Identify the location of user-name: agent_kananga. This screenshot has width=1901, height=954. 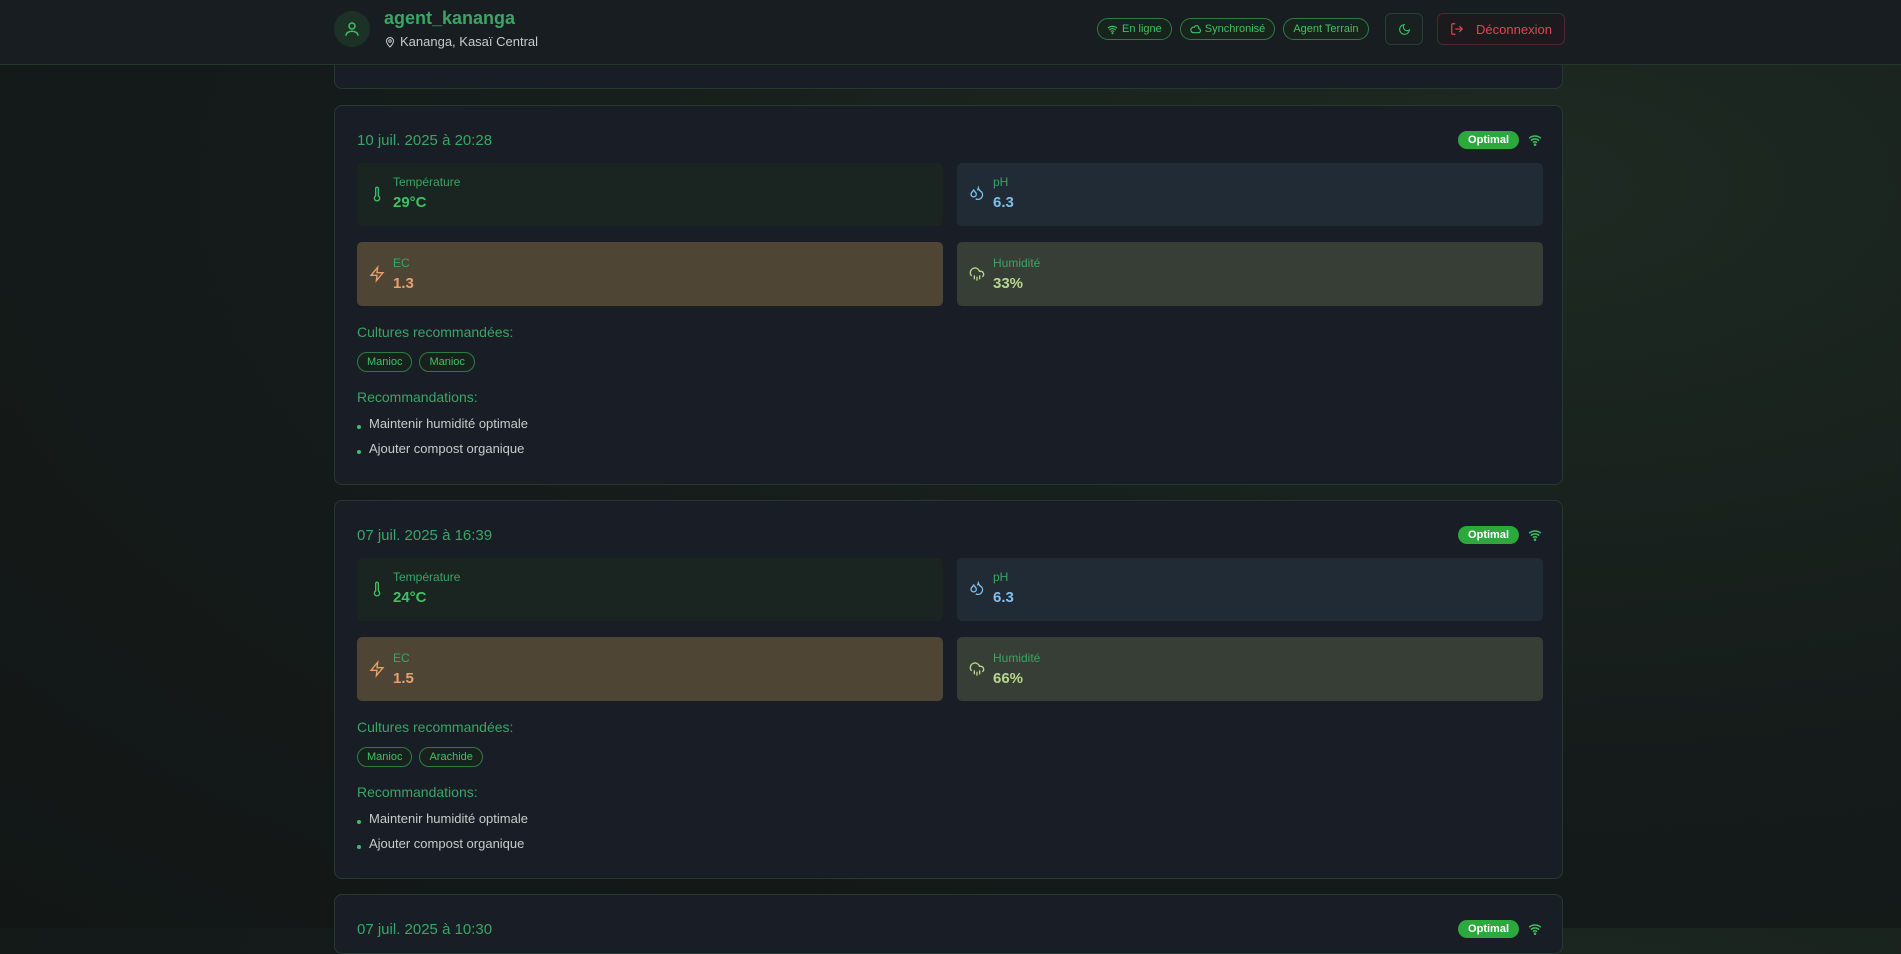
(450, 18).